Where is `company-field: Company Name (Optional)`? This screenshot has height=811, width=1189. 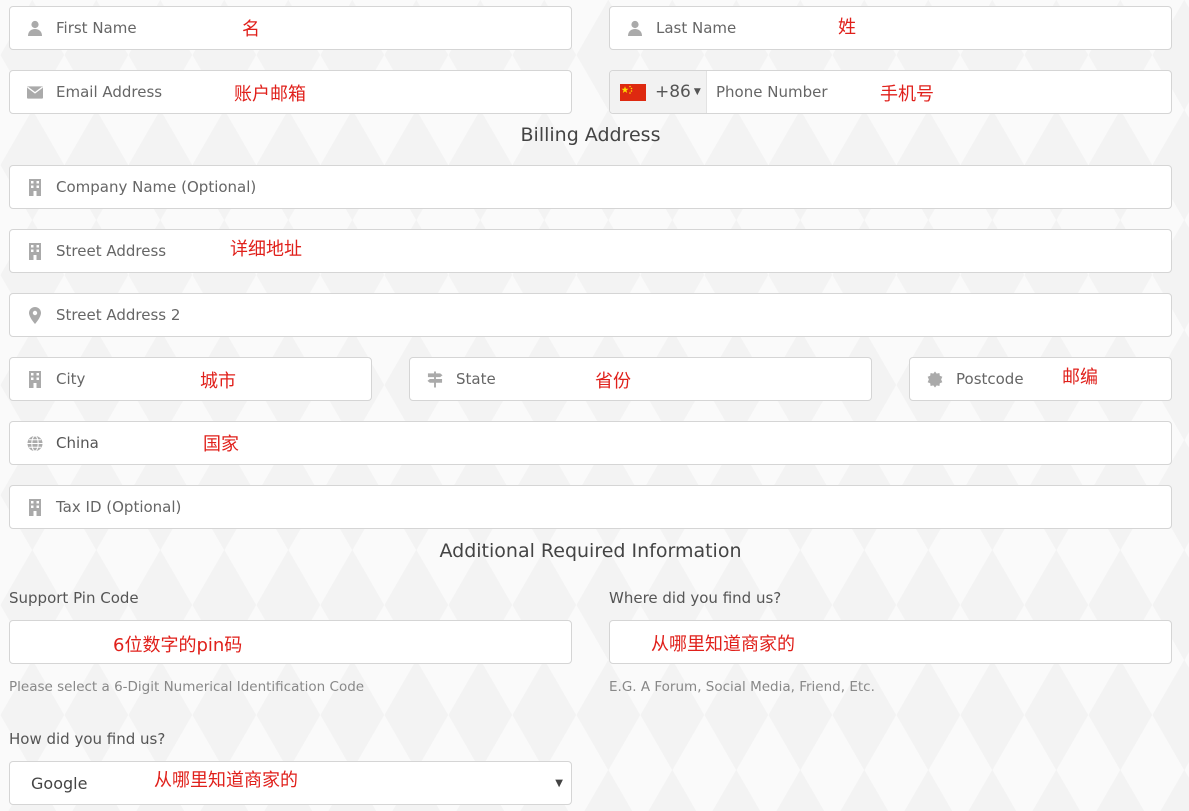 company-field: Company Name (Optional) is located at coordinates (590, 187).